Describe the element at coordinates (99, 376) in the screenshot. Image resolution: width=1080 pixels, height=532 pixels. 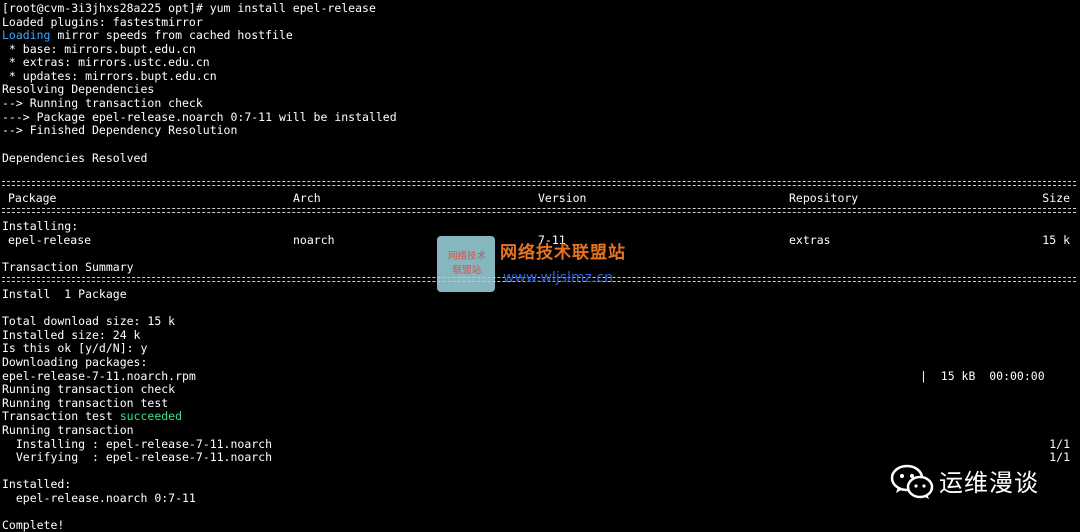
I see `output-line: epel-release-7-11.noarch.rpm` at that location.